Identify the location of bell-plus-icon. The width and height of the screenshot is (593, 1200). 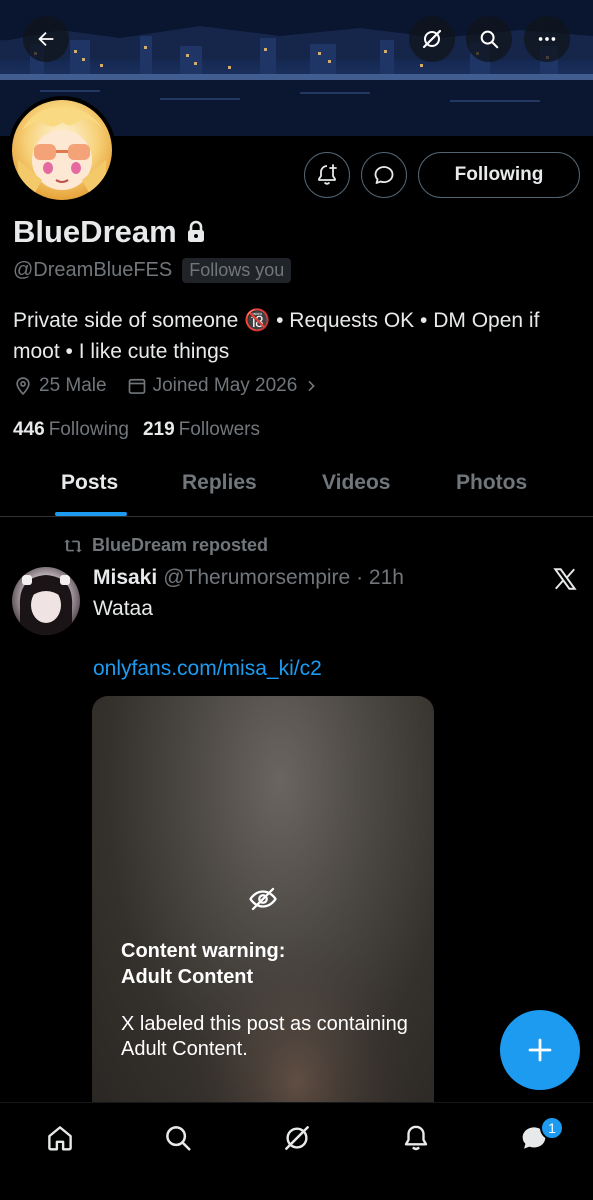
(327, 174).